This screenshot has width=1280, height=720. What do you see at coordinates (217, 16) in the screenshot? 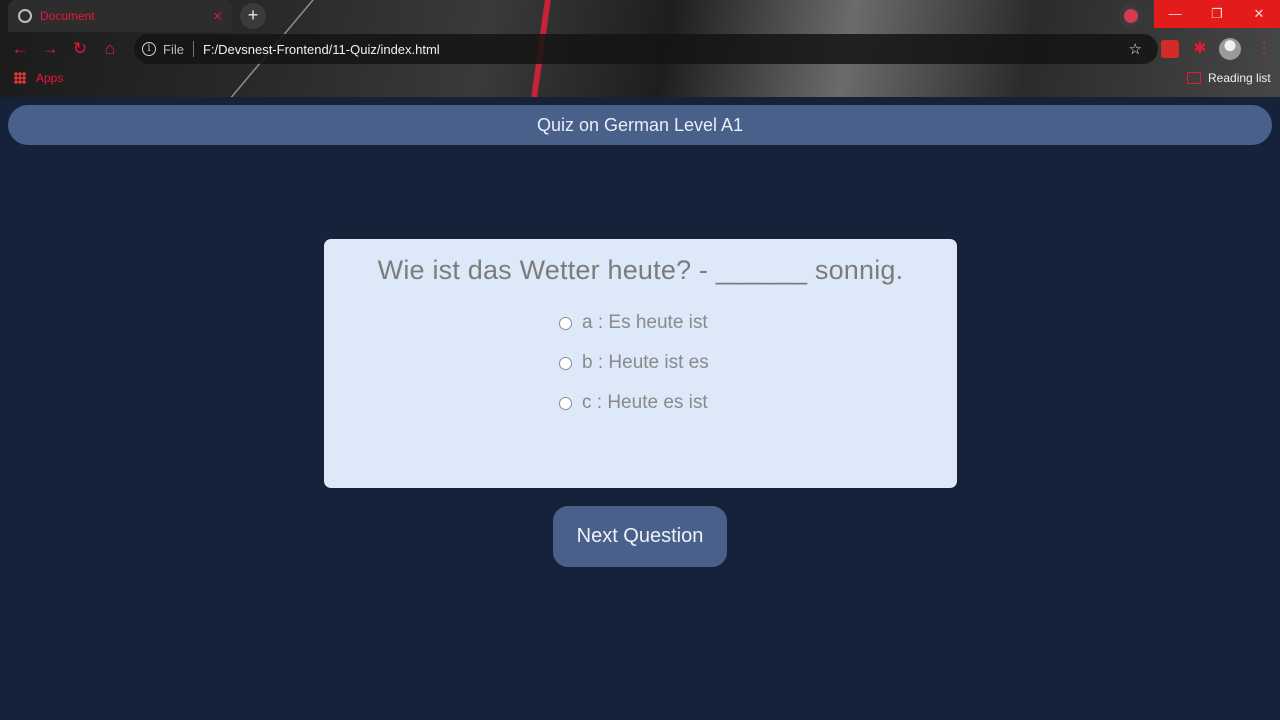
I see `tab-close-icon: ×` at bounding box center [217, 16].